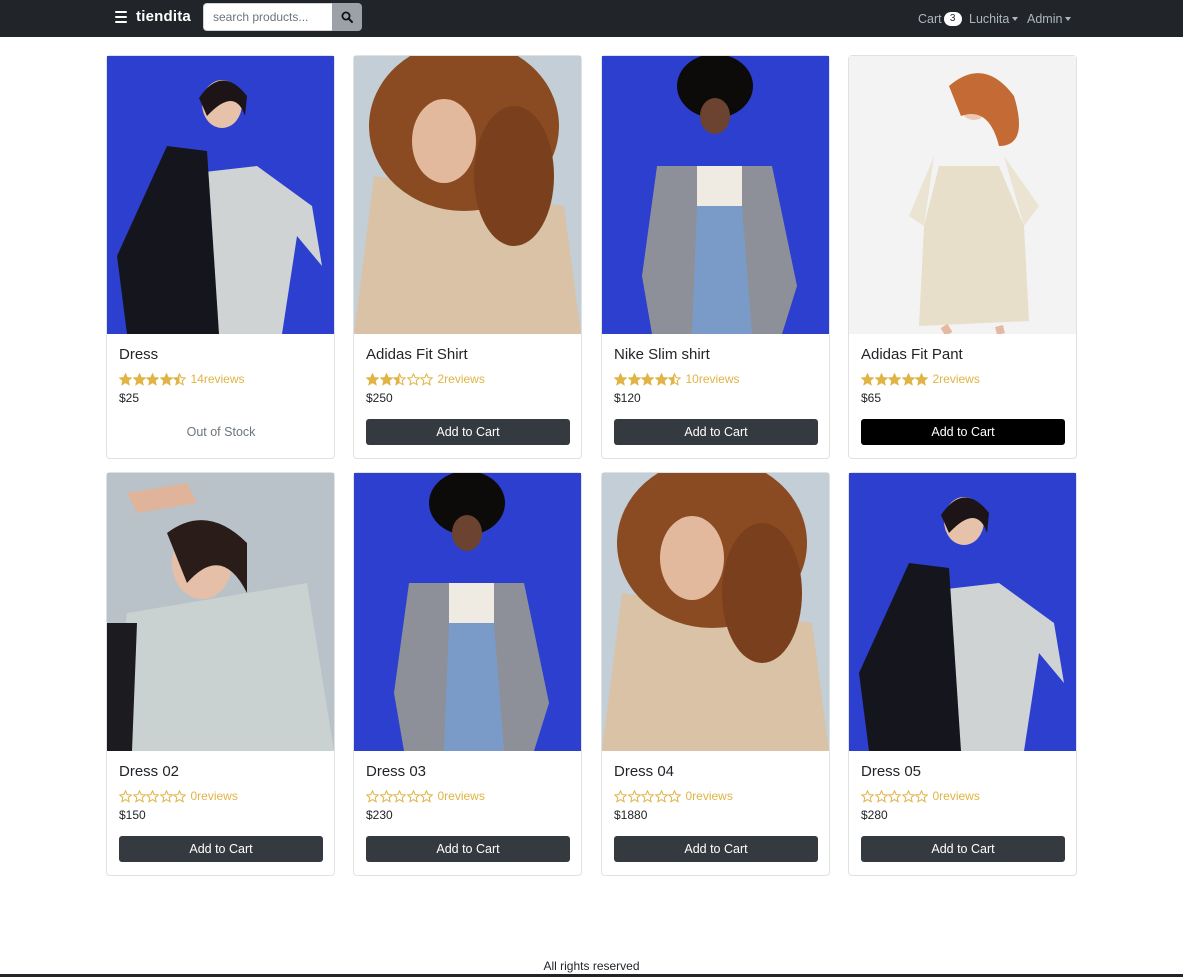 The width and height of the screenshot is (1183, 977). I want to click on product-card: Dress 05 0reviews $280 Add to Cart, so click(962, 674).